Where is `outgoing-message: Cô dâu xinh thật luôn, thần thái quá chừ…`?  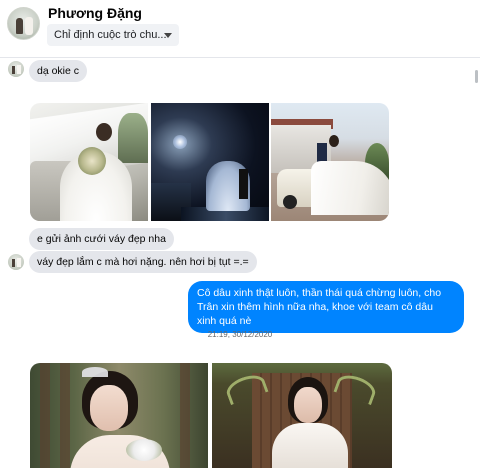
outgoing-message: Cô dâu xinh thật luôn, thần thái quá chừ… is located at coordinates (326, 307).